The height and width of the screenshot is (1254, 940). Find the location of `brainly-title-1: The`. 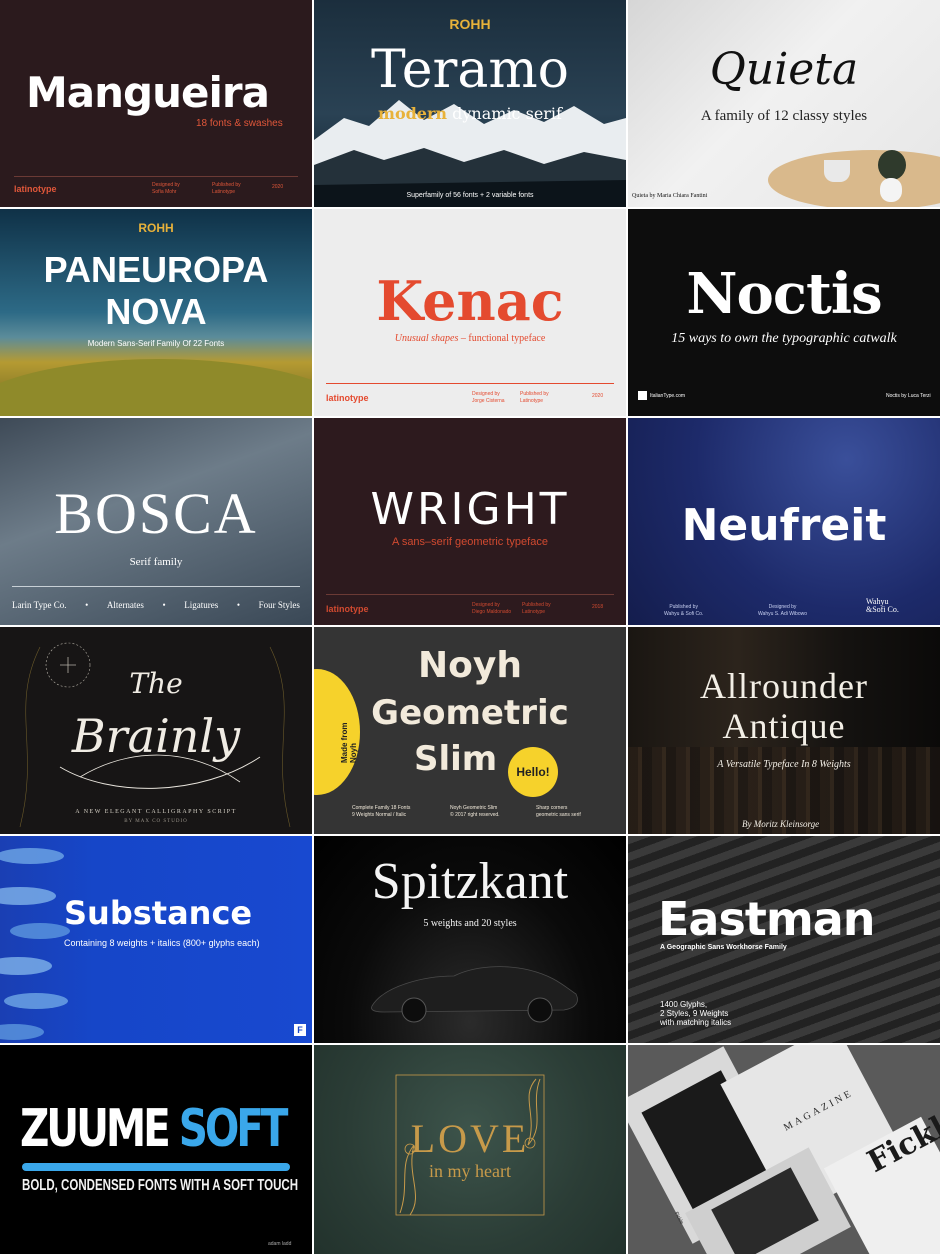

brainly-title-1: The is located at coordinates (156, 683).